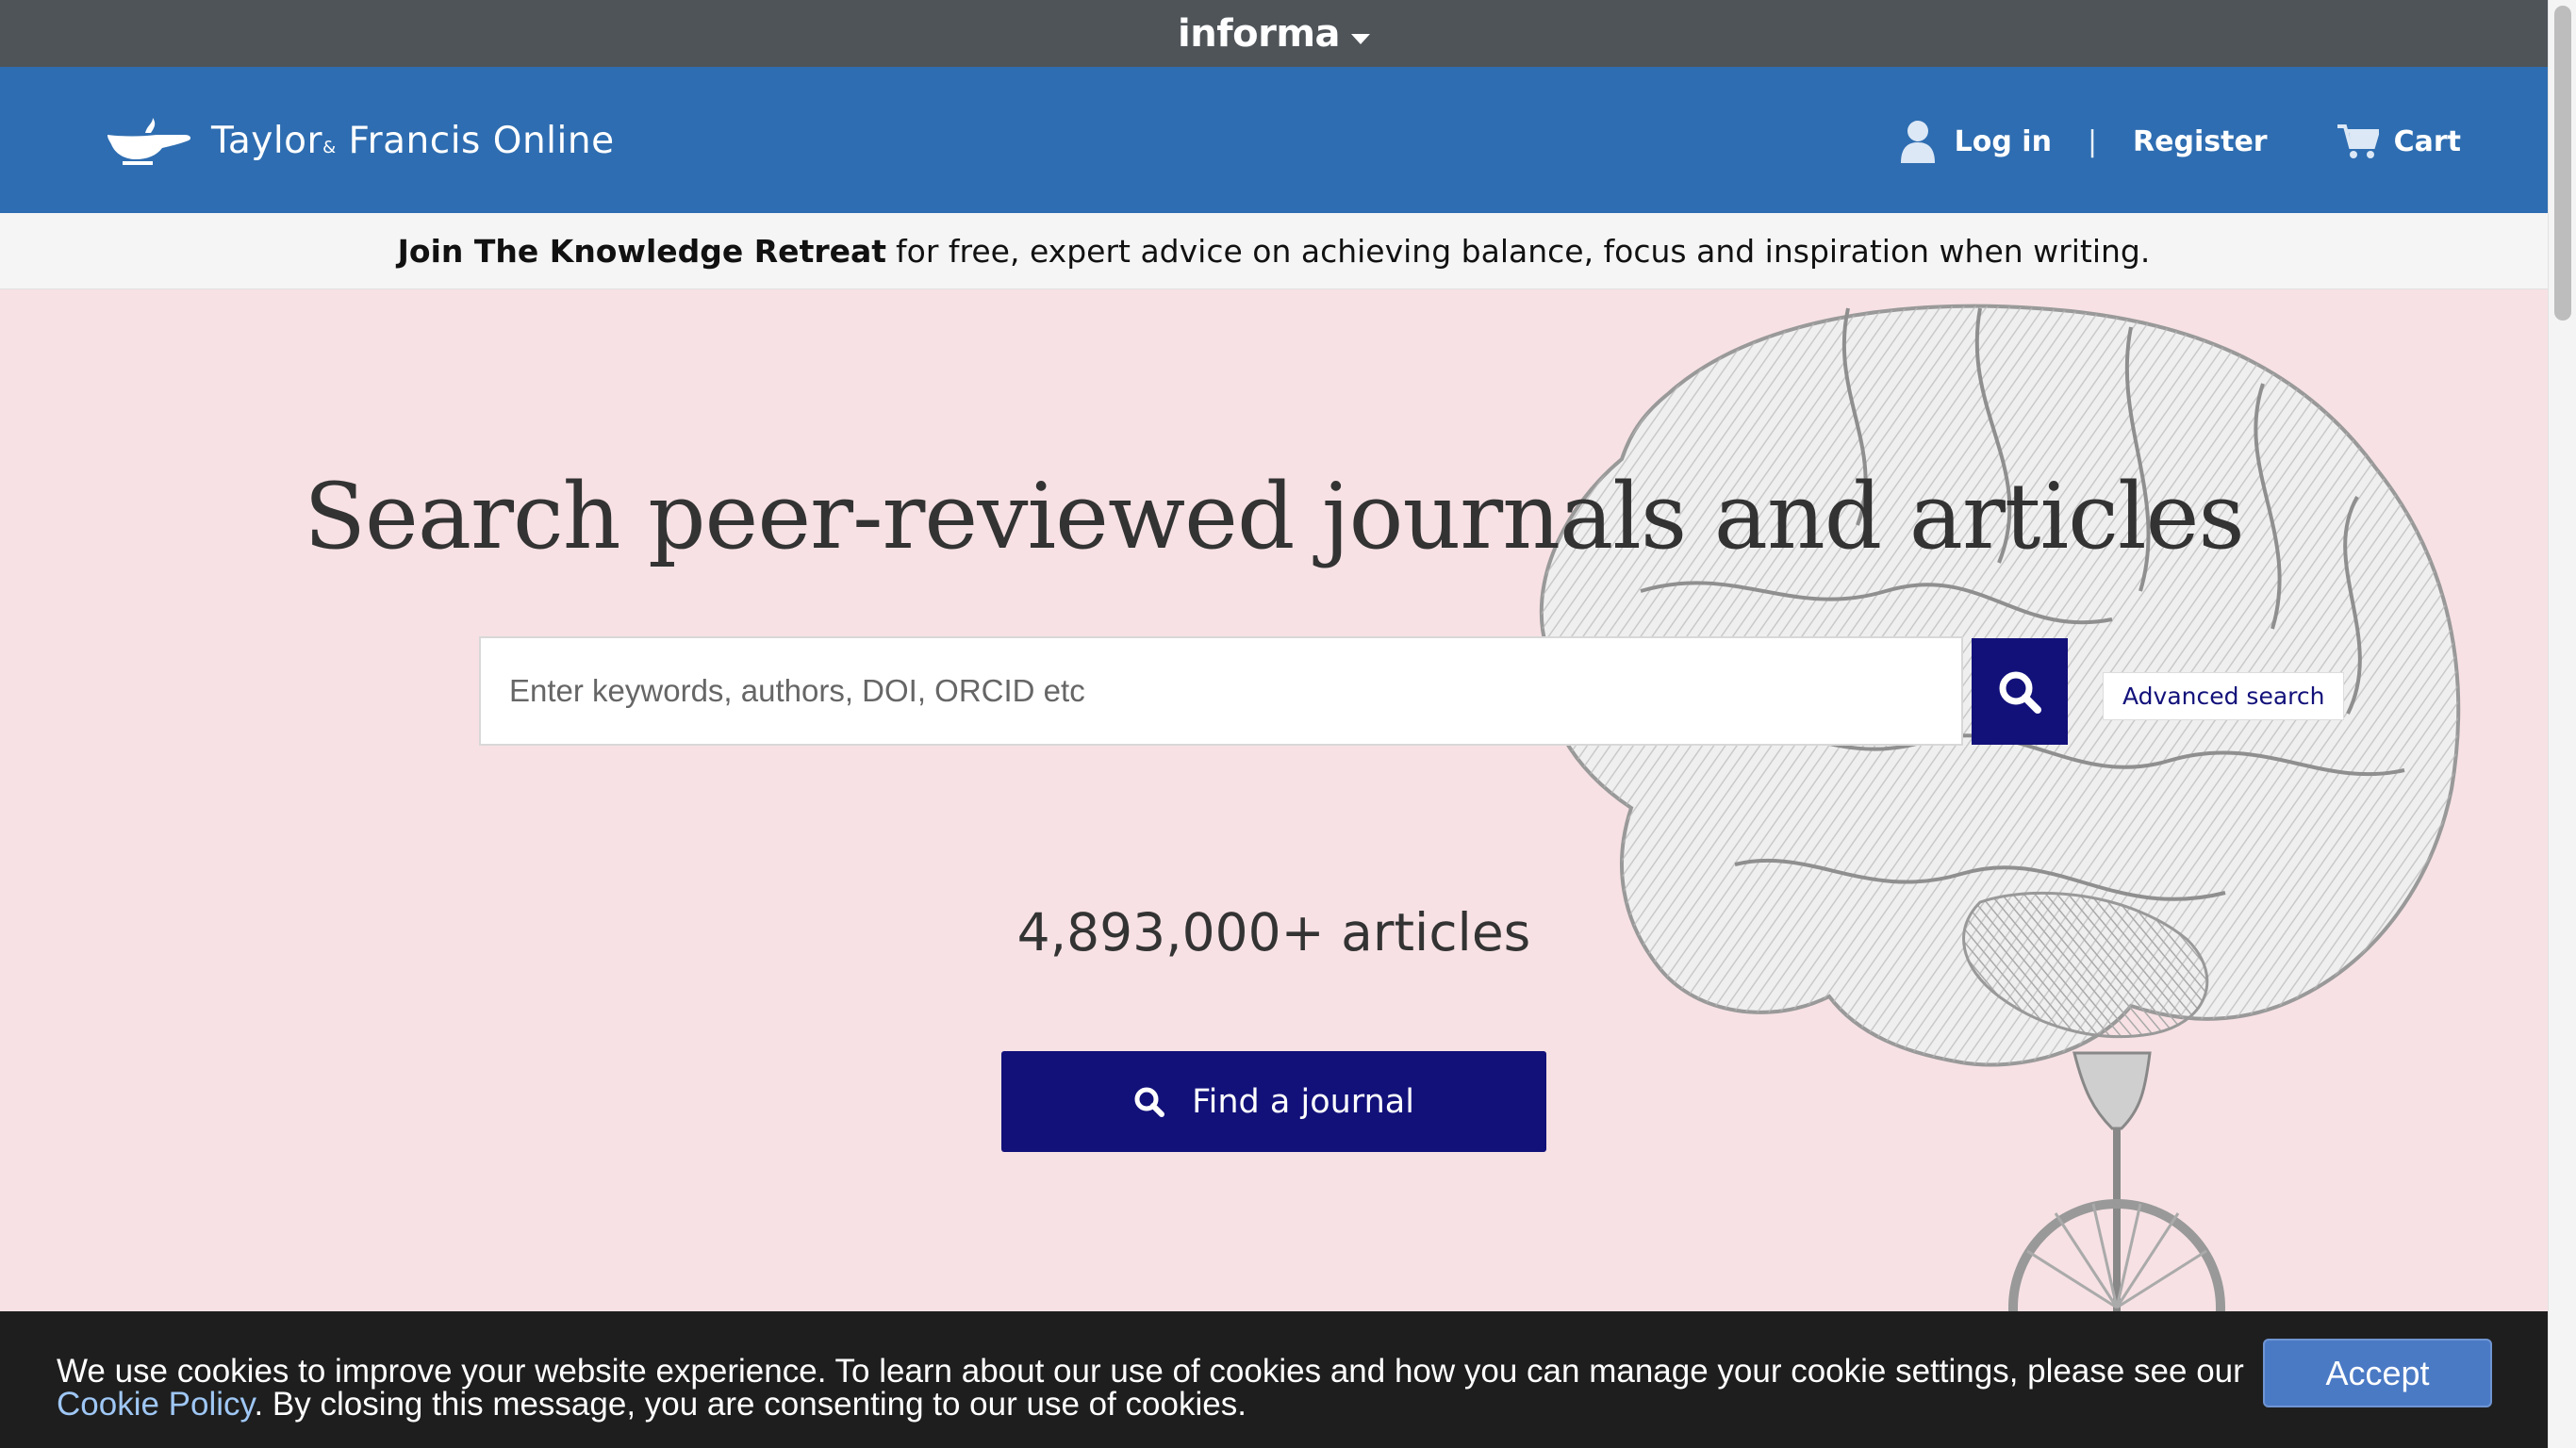  I want to click on cart-link: Cart, so click(2399, 141).